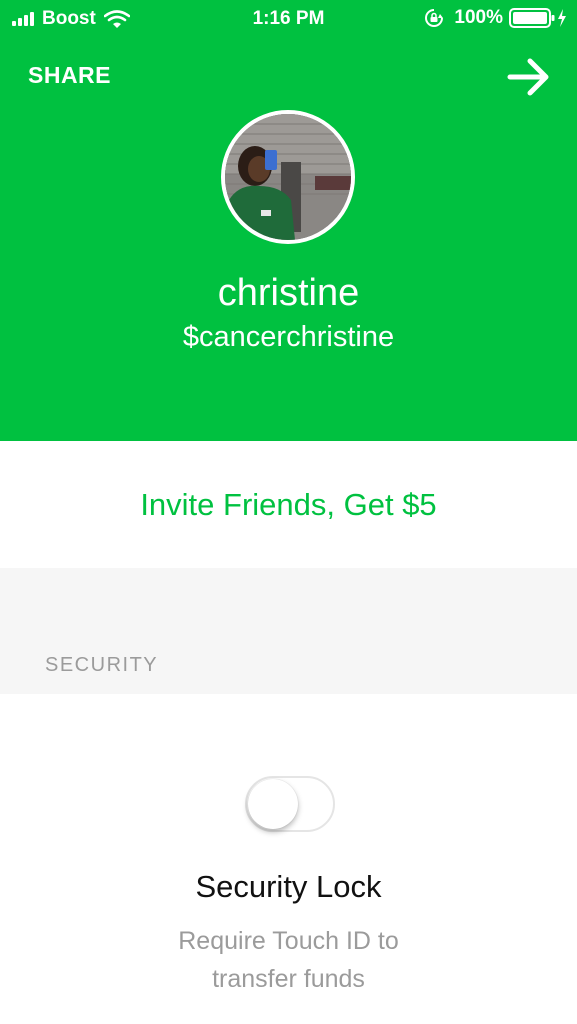  What do you see at coordinates (288, 631) in the screenshot?
I see `section-header: SECURITY` at bounding box center [288, 631].